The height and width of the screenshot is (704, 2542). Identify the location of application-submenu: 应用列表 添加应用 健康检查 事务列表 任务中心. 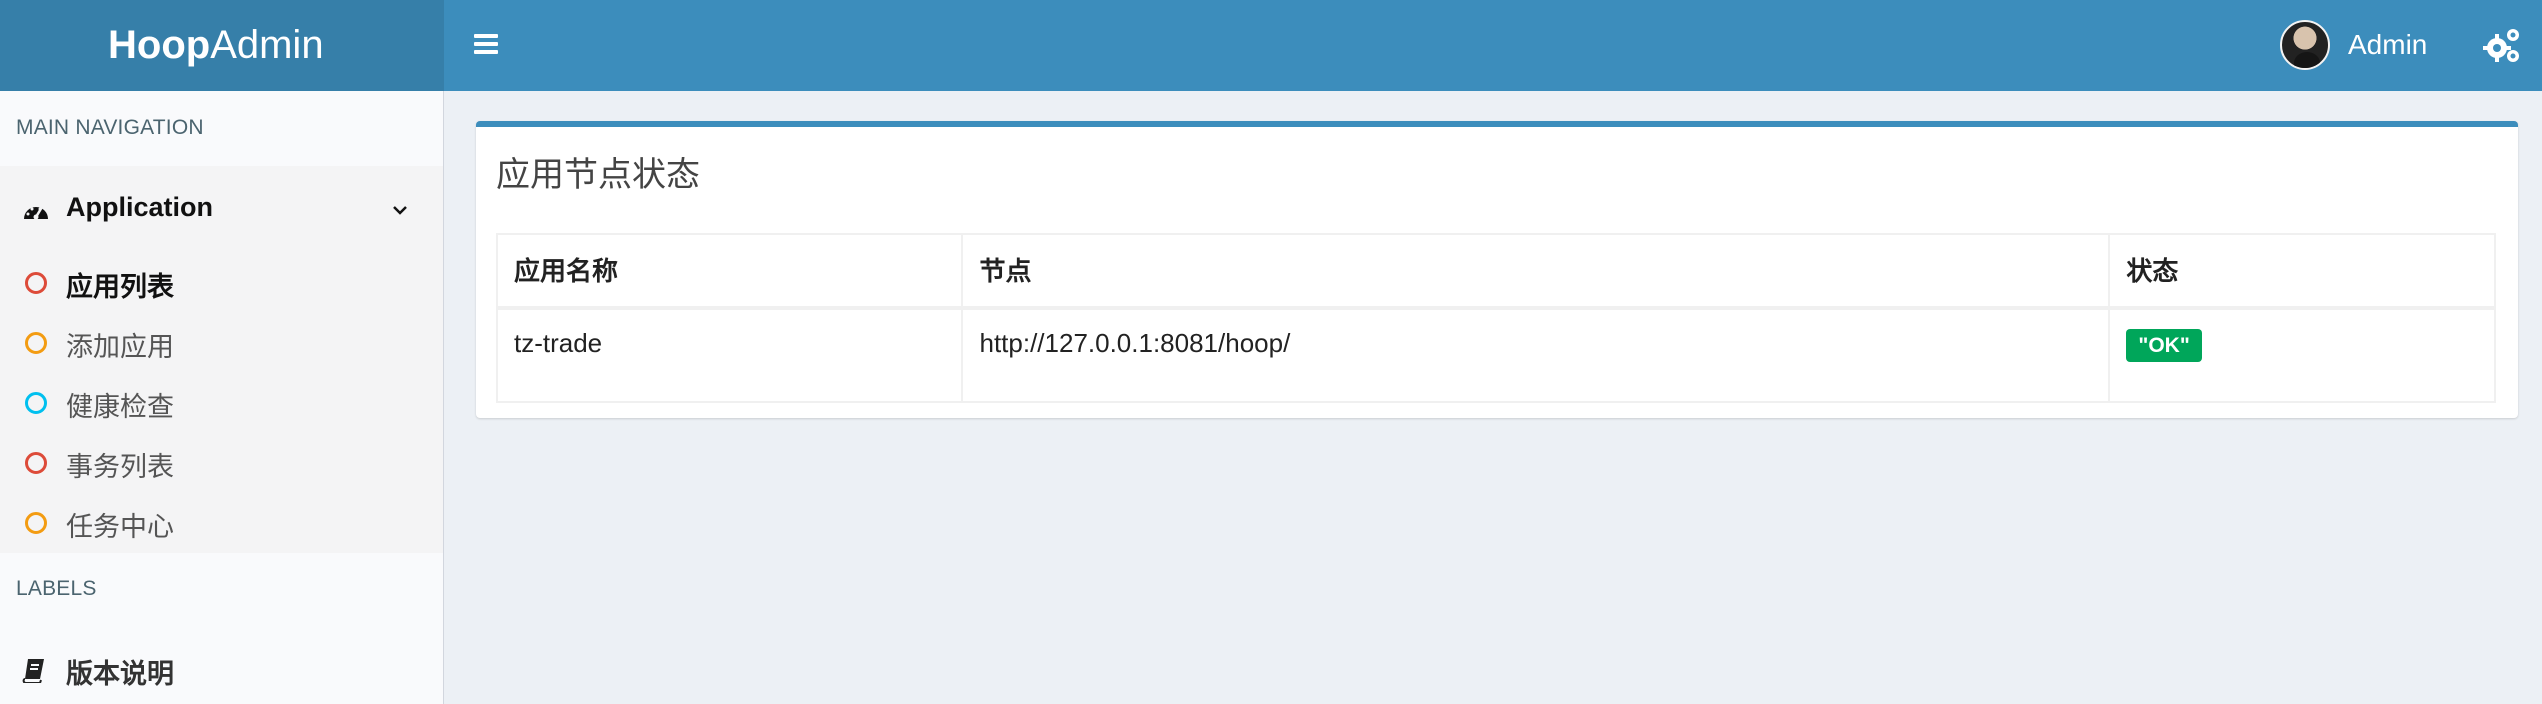
(221, 402).